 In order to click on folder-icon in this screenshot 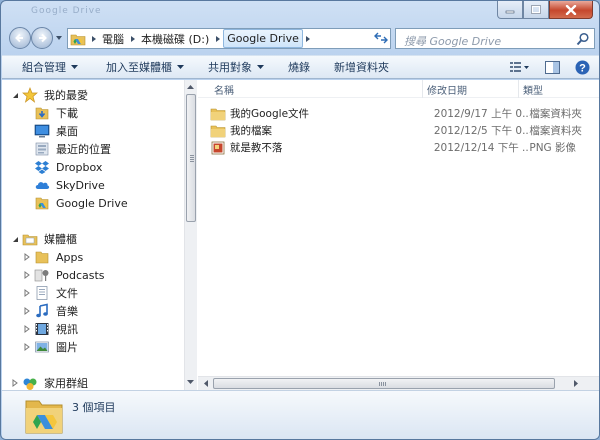, I will do `click(218, 131)`.